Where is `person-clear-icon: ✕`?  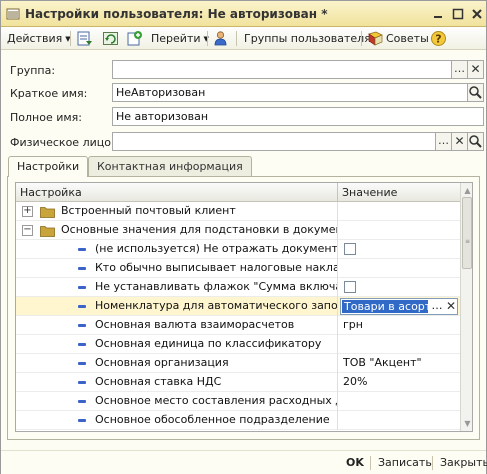 person-clear-icon: ✕ is located at coordinates (459, 141).